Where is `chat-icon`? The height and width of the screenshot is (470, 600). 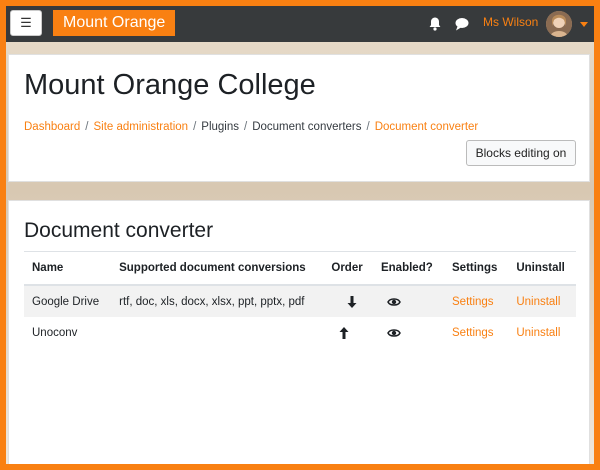 chat-icon is located at coordinates (462, 24).